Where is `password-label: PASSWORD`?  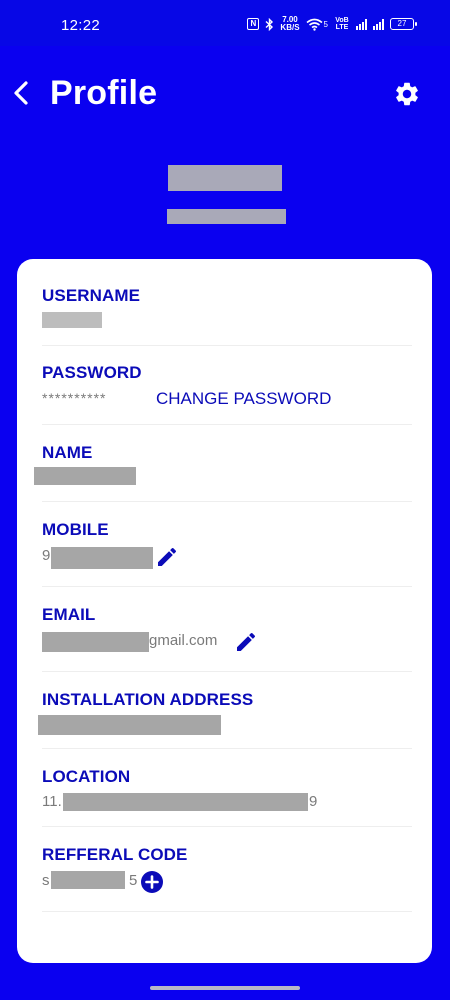
password-label: PASSWORD is located at coordinates (92, 372).